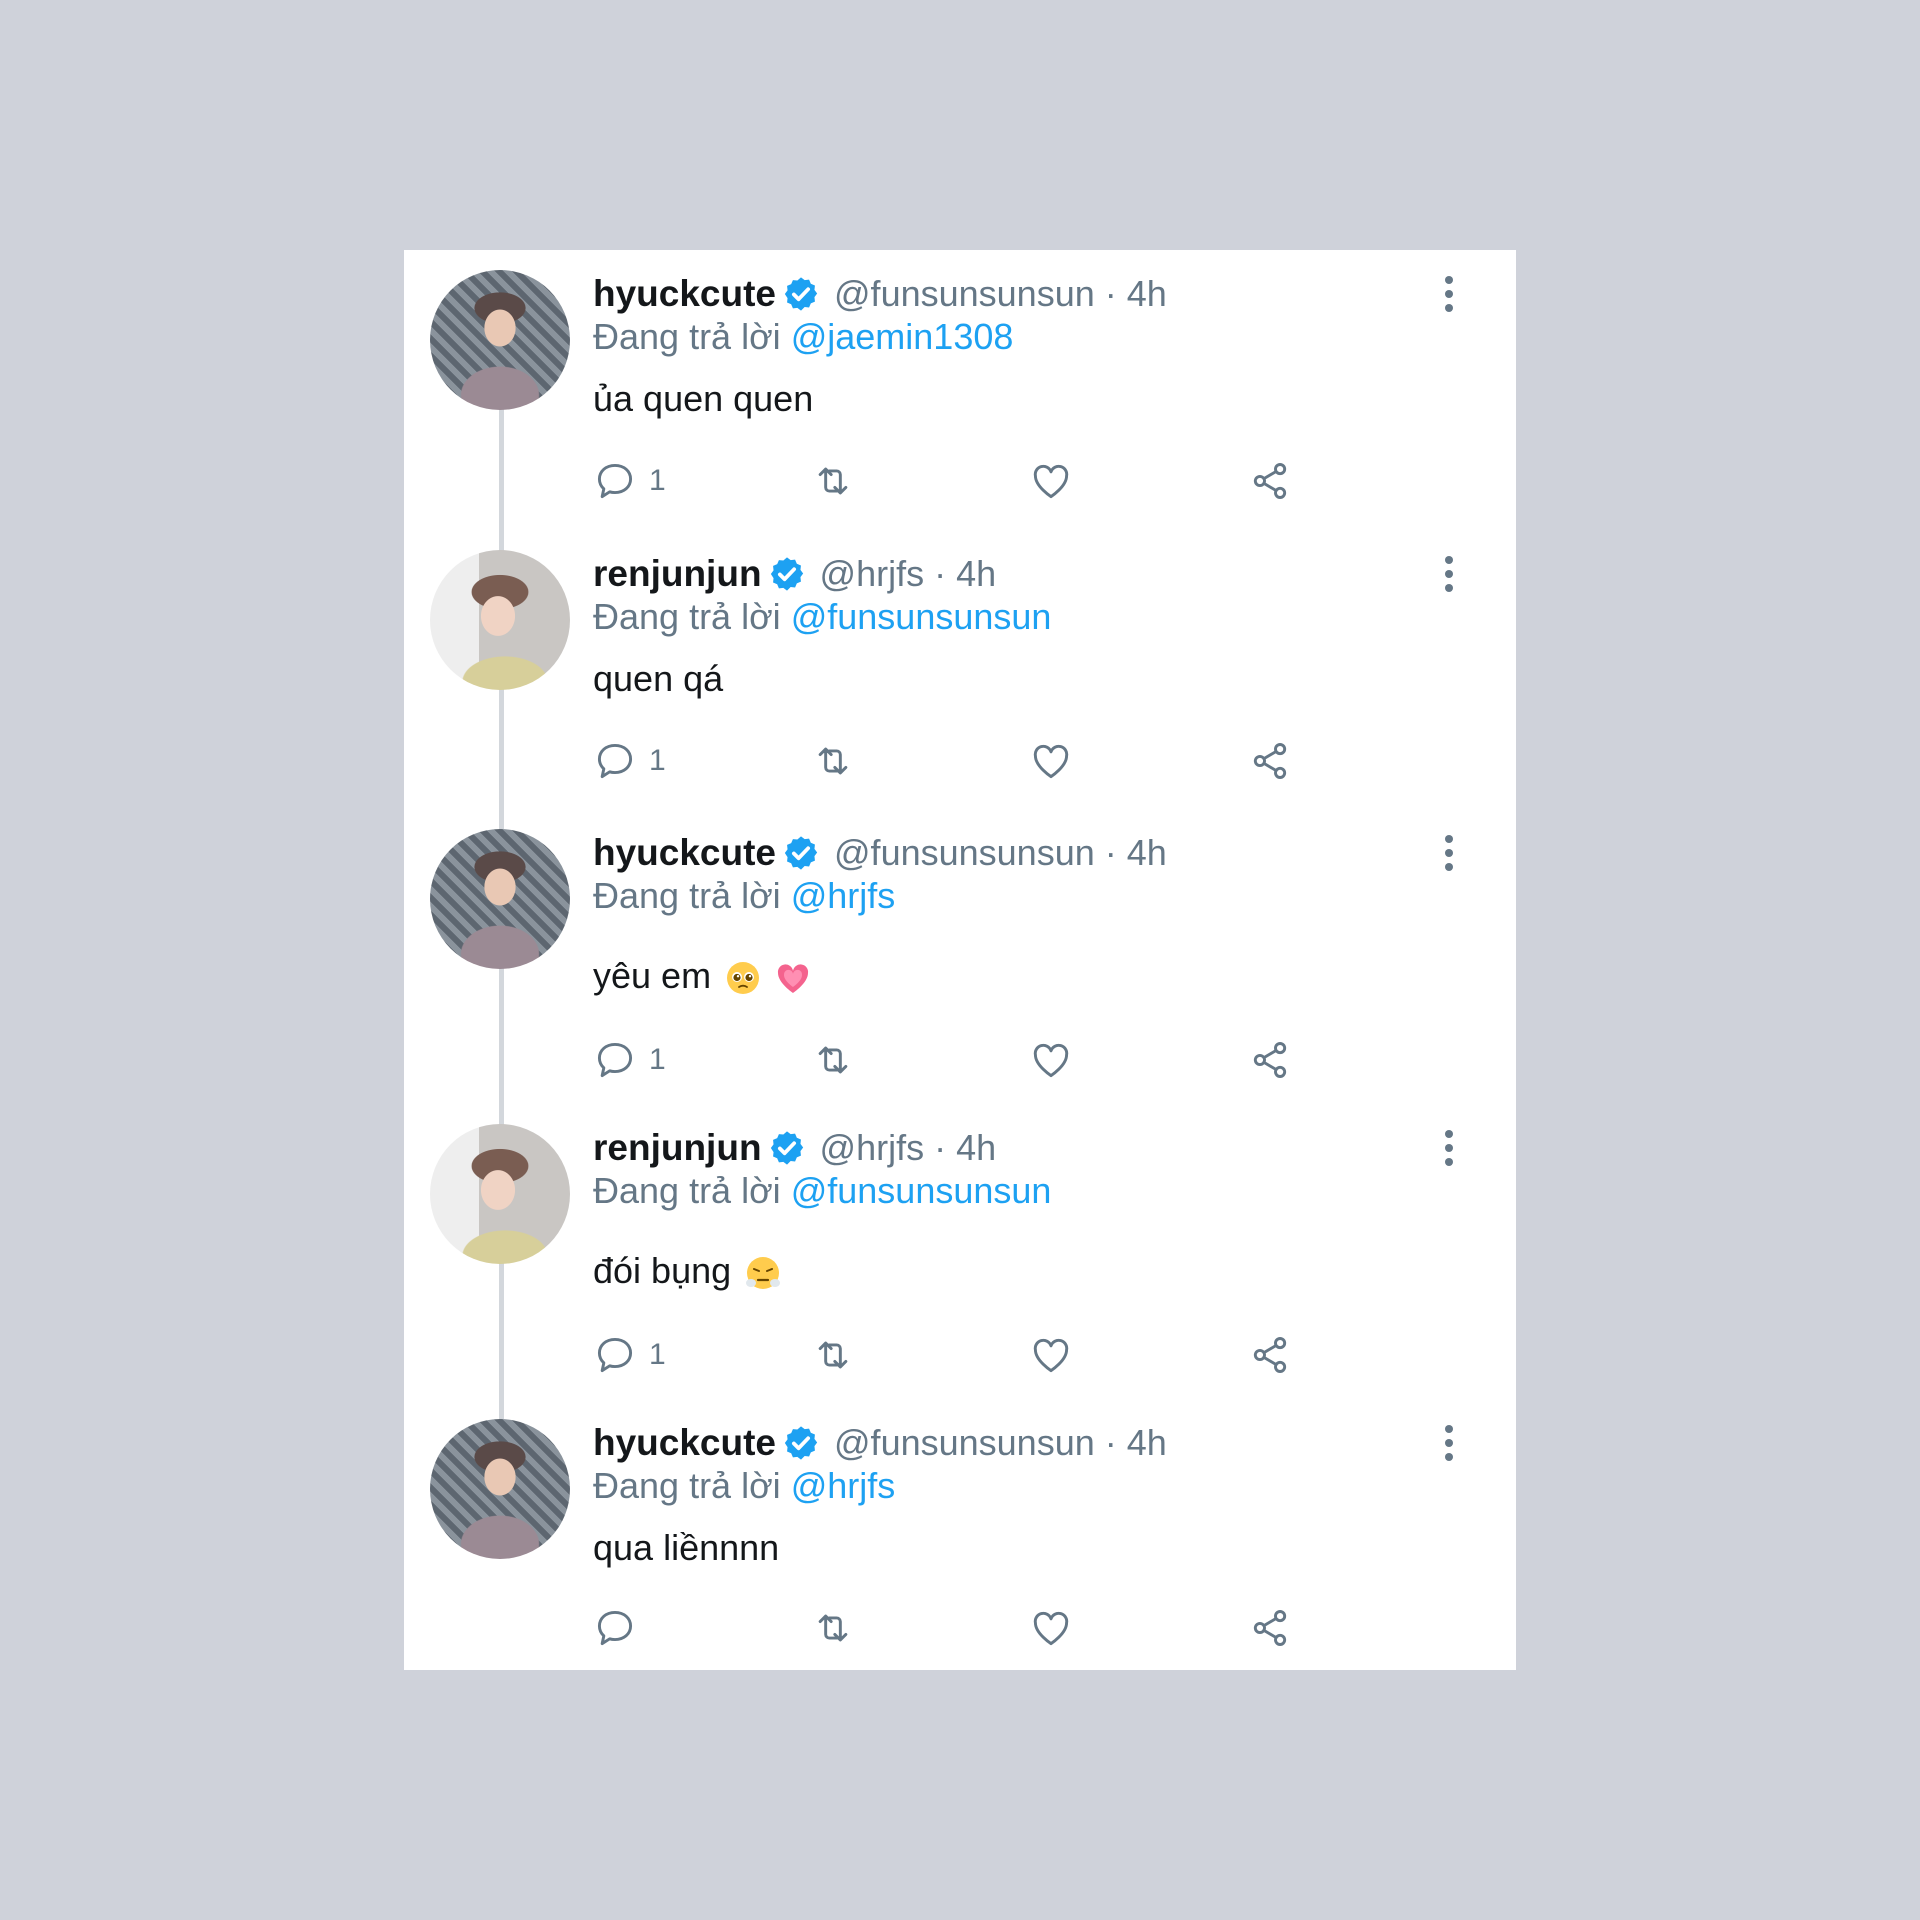  I want to click on face-with-steam-emoji, so click(763, 1273).